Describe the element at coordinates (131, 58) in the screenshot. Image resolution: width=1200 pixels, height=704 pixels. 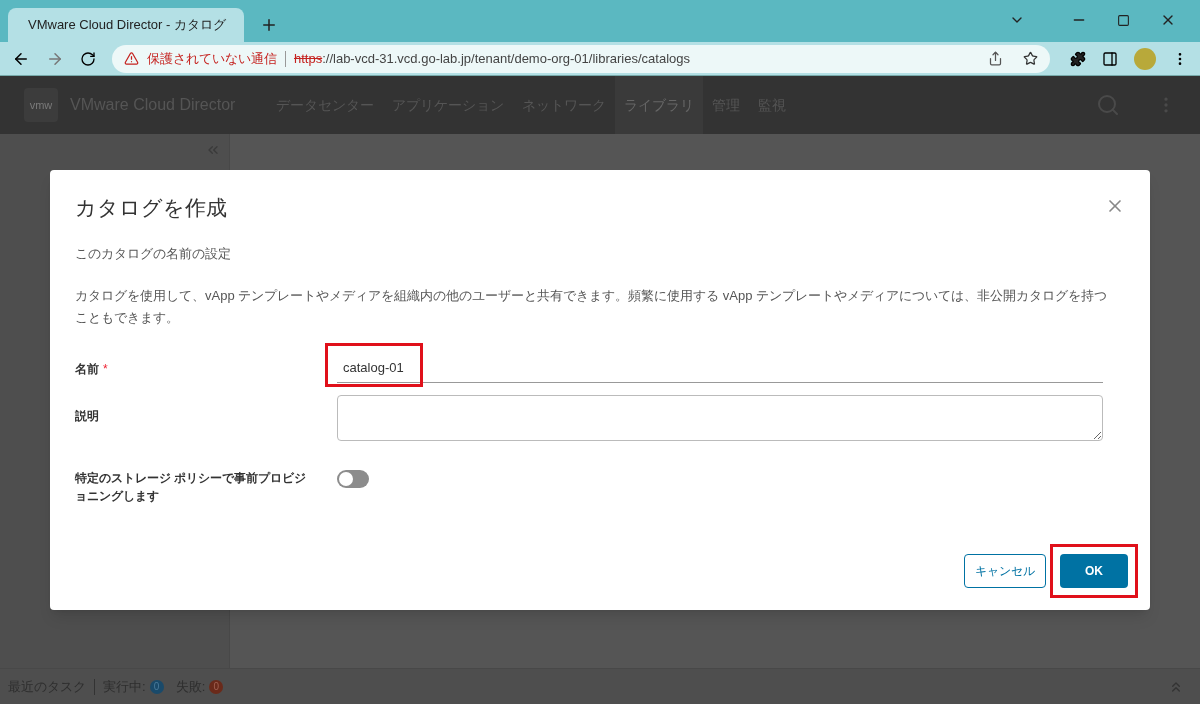
I see `warning-icon` at that location.